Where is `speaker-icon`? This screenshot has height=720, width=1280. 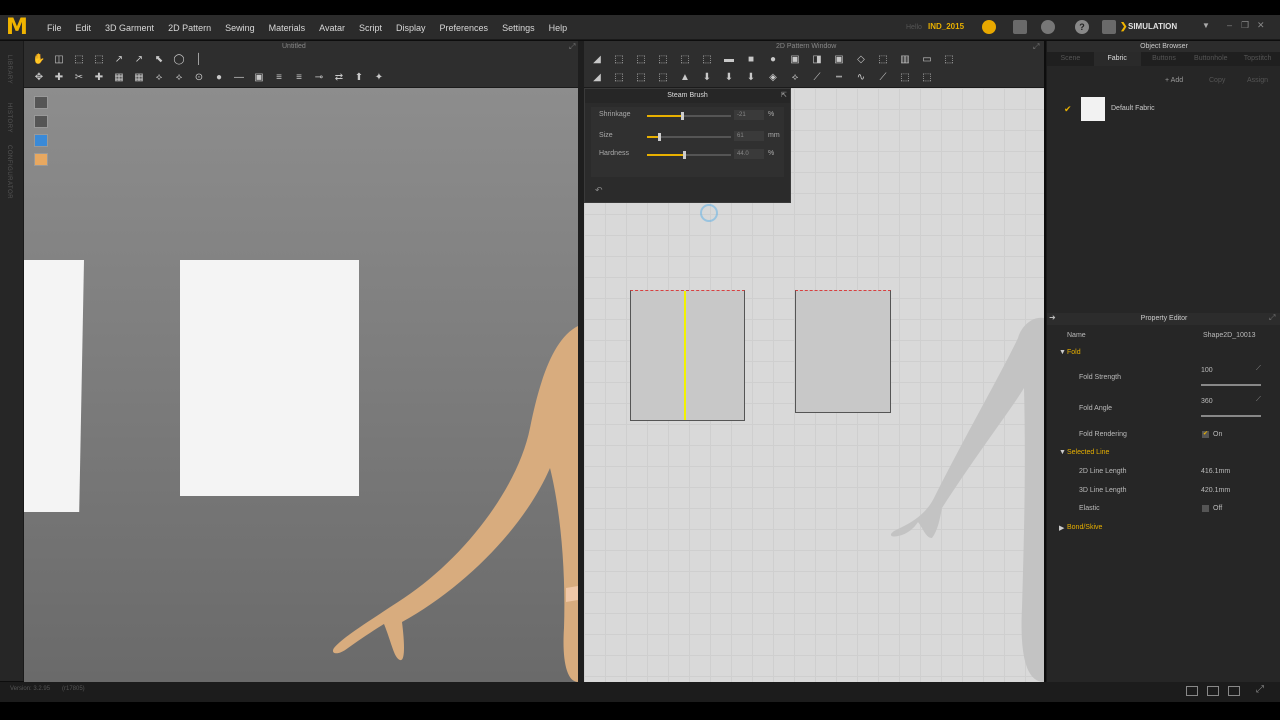
speaker-icon is located at coordinates (1020, 27).